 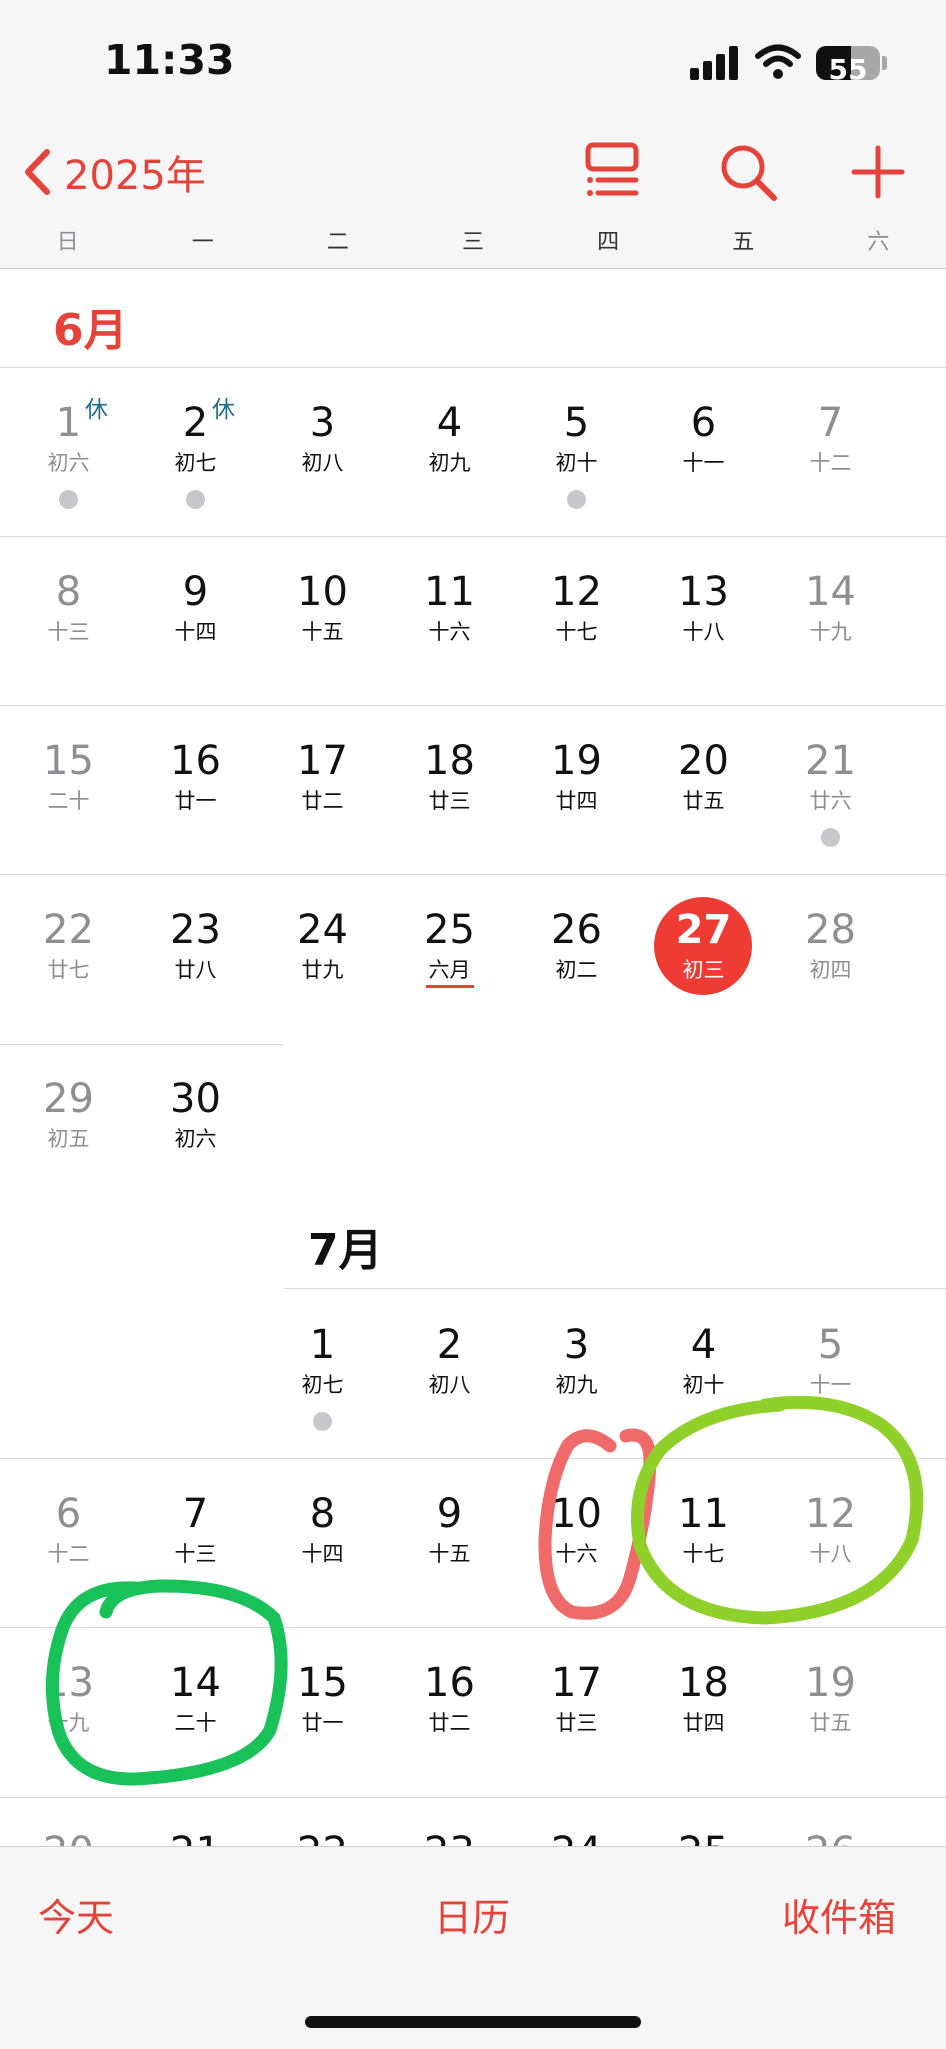 I want to click on day-cell: 21 廿六, so click(x=830, y=800).